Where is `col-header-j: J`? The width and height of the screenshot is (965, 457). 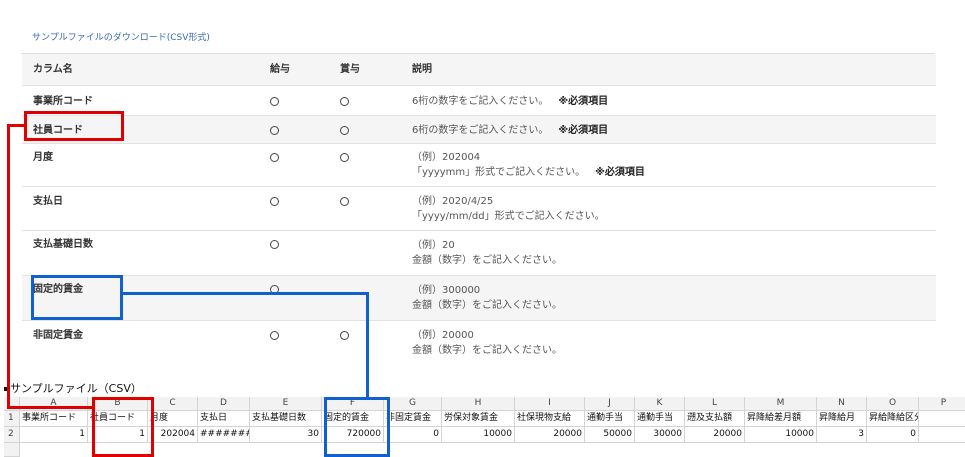 col-header-j: J is located at coordinates (610, 404).